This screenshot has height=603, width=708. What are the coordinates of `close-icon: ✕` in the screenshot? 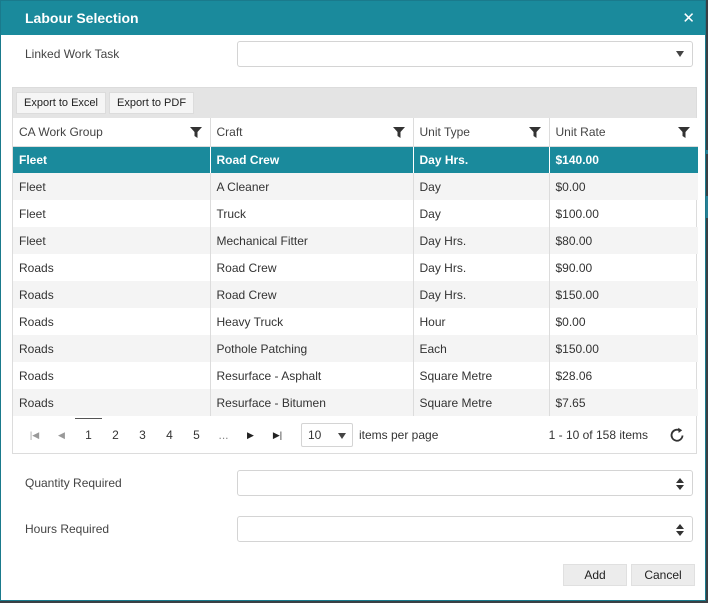 It's located at (688, 18).